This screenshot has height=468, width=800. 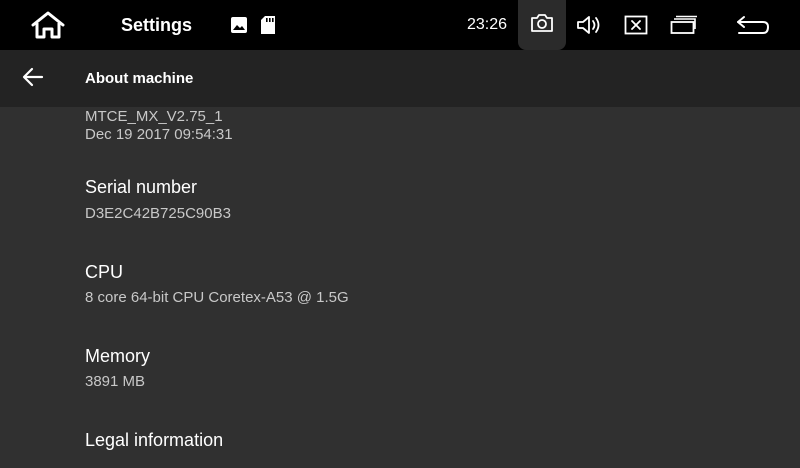 What do you see at coordinates (400, 25) in the screenshot?
I see `status-bar: Settings 23:26` at bounding box center [400, 25].